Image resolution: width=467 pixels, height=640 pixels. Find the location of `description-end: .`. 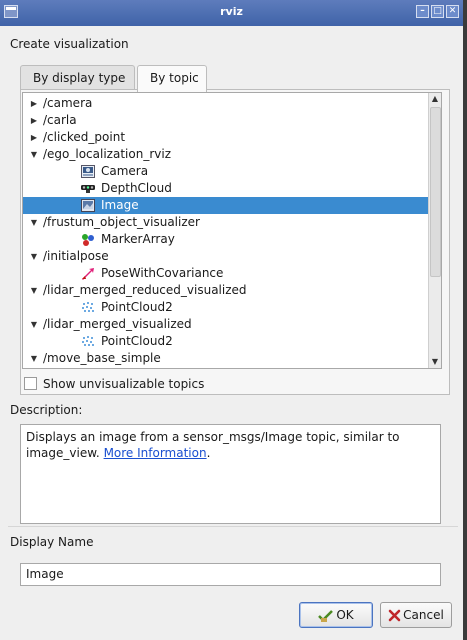

description-end: . is located at coordinates (208, 453).